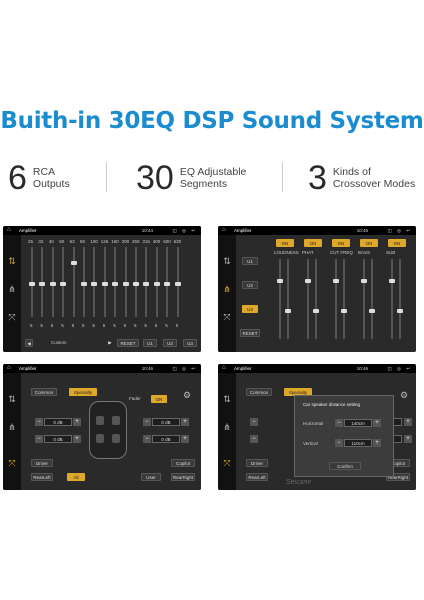 Image resolution: width=424 pixels, height=600 pixels. What do you see at coordinates (377, 443) in the screenshot?
I see `vertical-plus-button: +` at bounding box center [377, 443].